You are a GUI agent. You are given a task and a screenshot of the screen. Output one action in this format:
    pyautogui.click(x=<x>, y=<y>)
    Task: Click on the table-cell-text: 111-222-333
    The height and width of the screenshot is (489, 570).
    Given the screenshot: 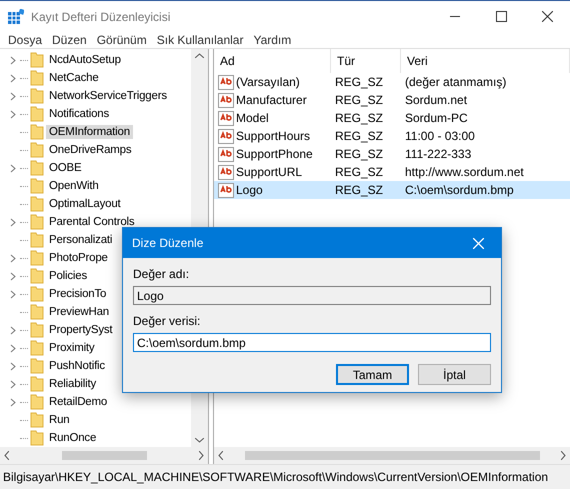 What is the action you would take?
    pyautogui.click(x=438, y=155)
    